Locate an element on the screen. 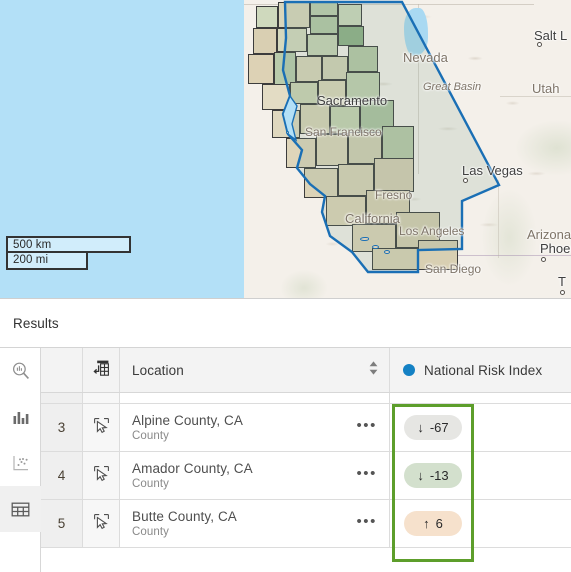  sidebar-item-bar-chart is located at coordinates (20, 417).